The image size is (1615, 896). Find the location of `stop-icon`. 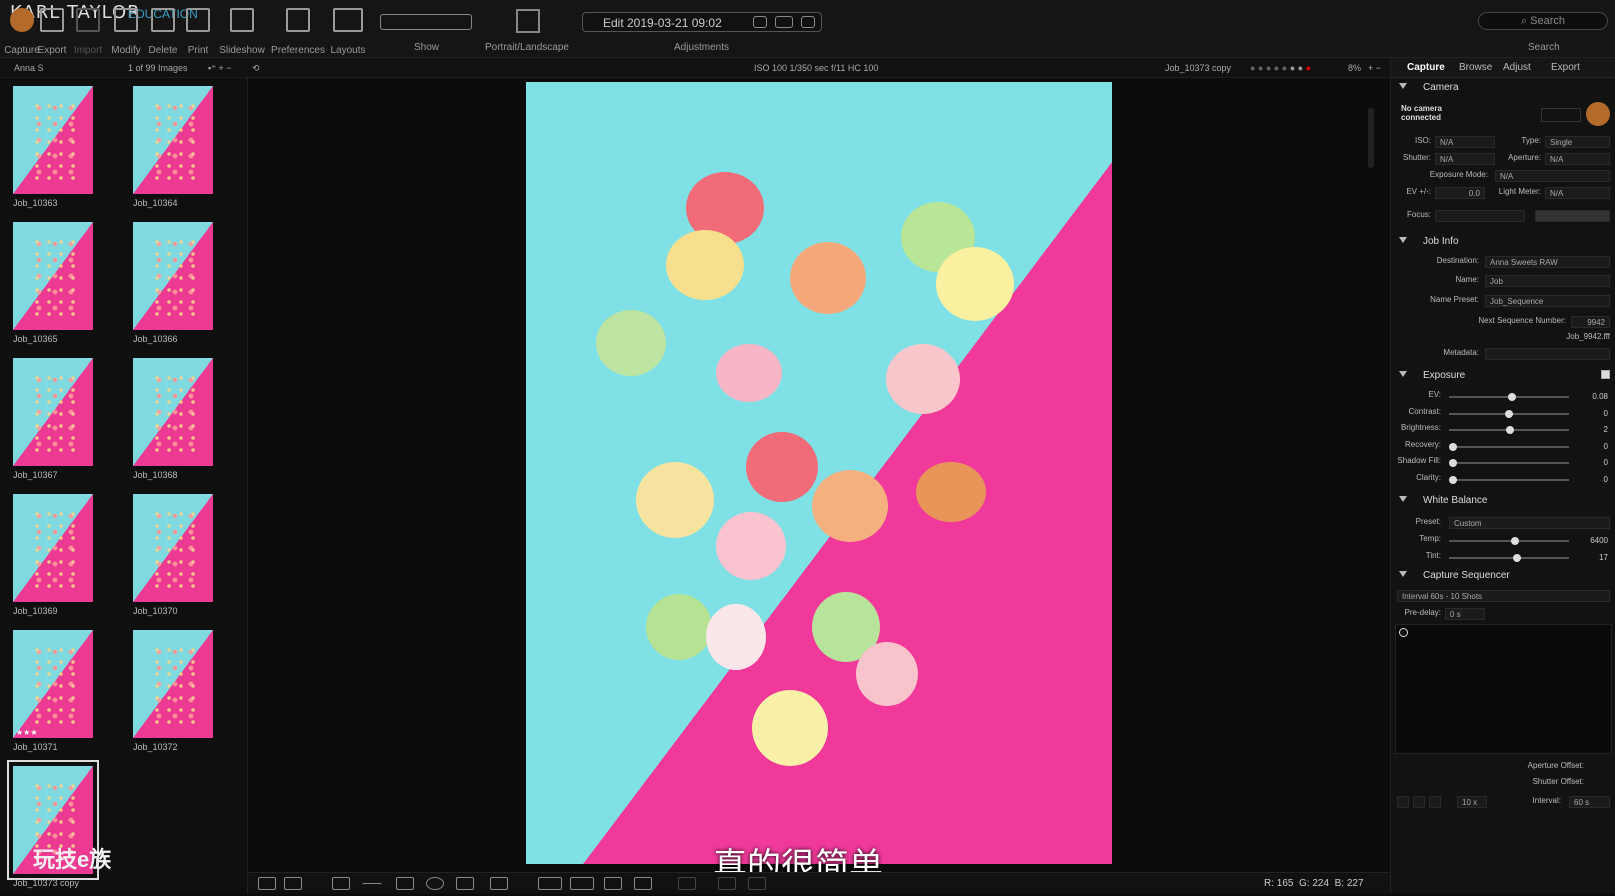

stop-icon is located at coordinates (1403, 802).